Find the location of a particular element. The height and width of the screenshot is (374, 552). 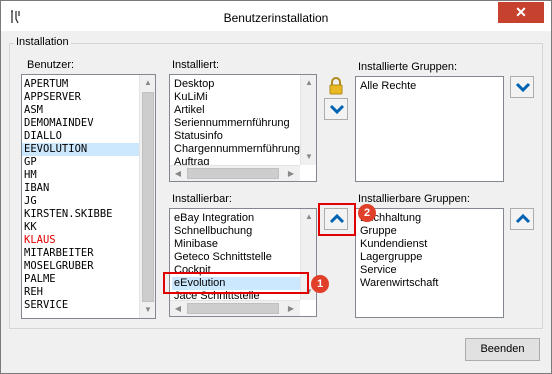

list-item: Warenwirtschaft is located at coordinates (428, 283).